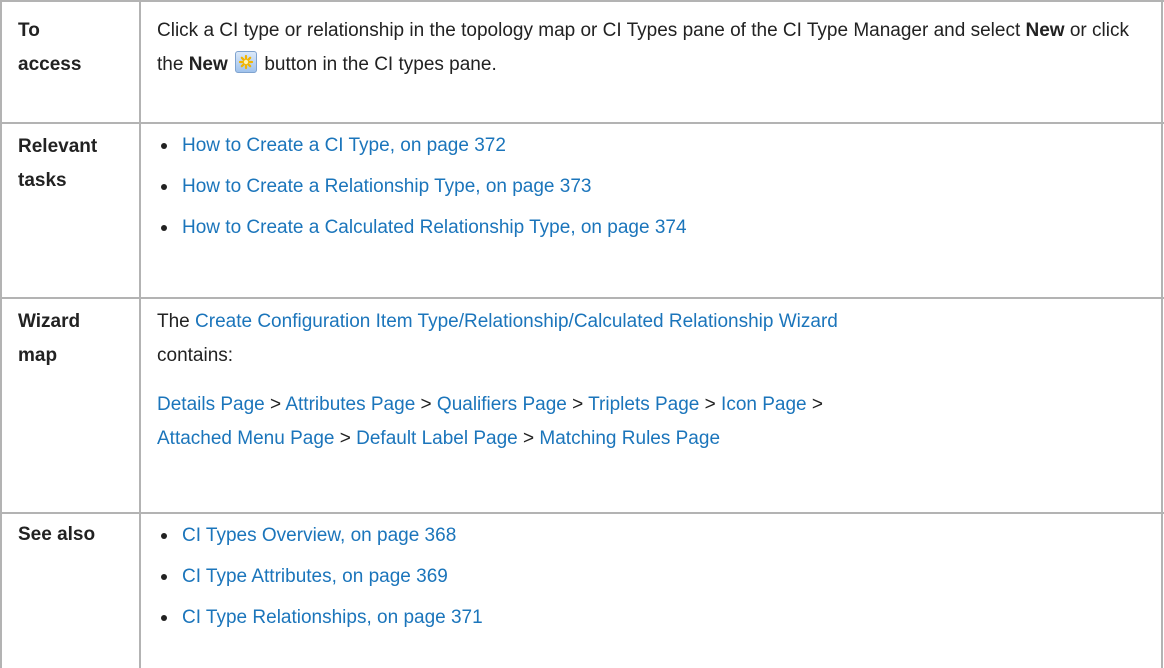 Image resolution: width=1164 pixels, height=668 pixels. What do you see at coordinates (378, 64) in the screenshot?
I see `text-segment: button in the CI types pane.` at bounding box center [378, 64].